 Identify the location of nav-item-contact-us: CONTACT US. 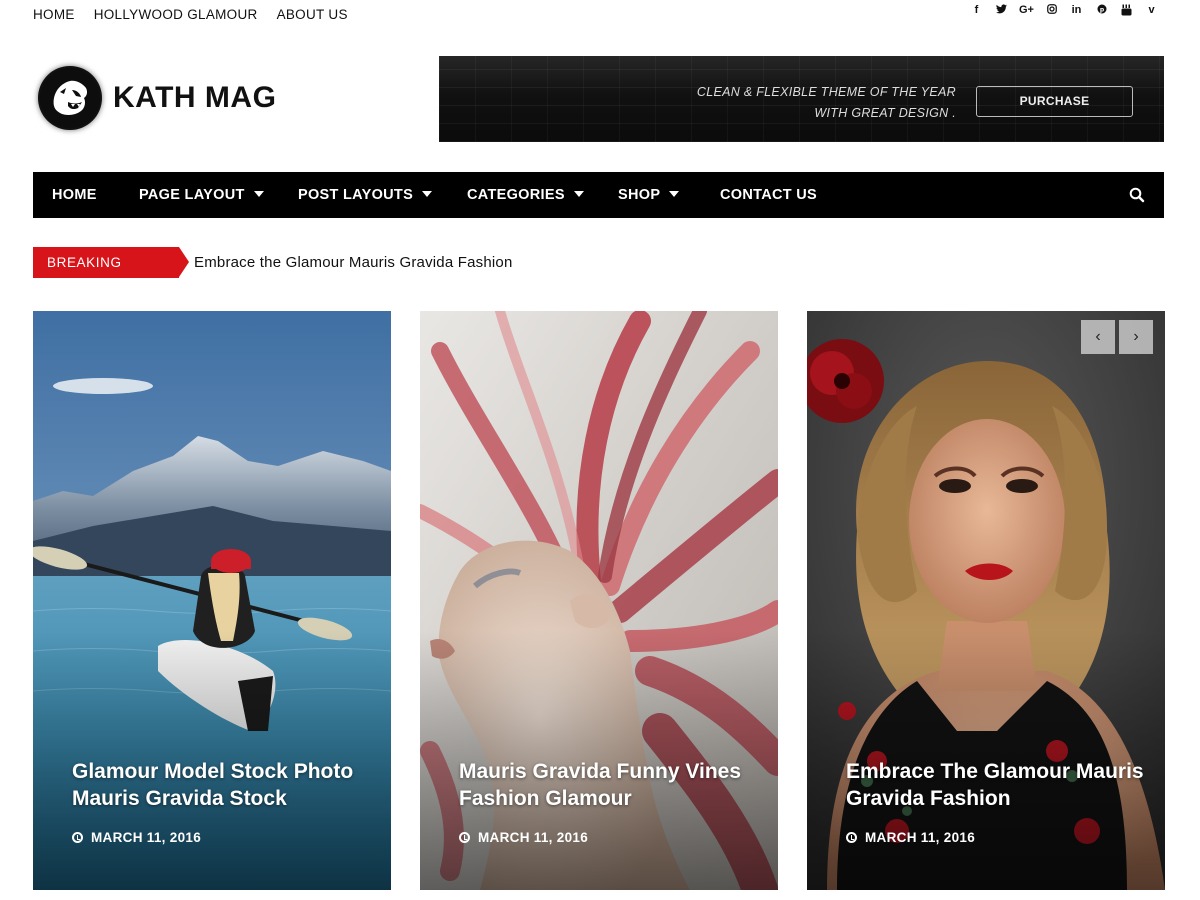
(768, 195).